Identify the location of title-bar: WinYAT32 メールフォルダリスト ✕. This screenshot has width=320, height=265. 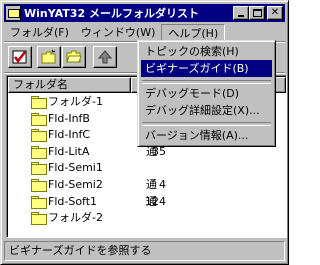
(144, 13).